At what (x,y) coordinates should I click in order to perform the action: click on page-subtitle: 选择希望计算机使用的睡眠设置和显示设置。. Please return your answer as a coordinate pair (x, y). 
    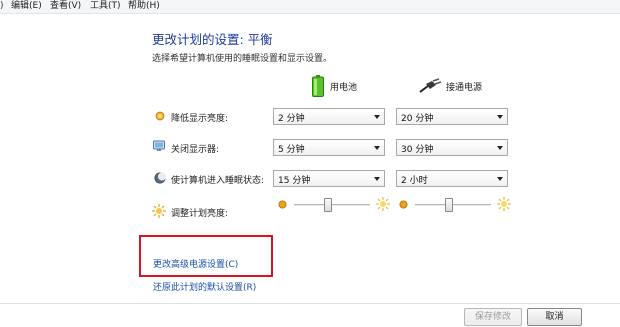
    Looking at the image, I should click on (242, 59).